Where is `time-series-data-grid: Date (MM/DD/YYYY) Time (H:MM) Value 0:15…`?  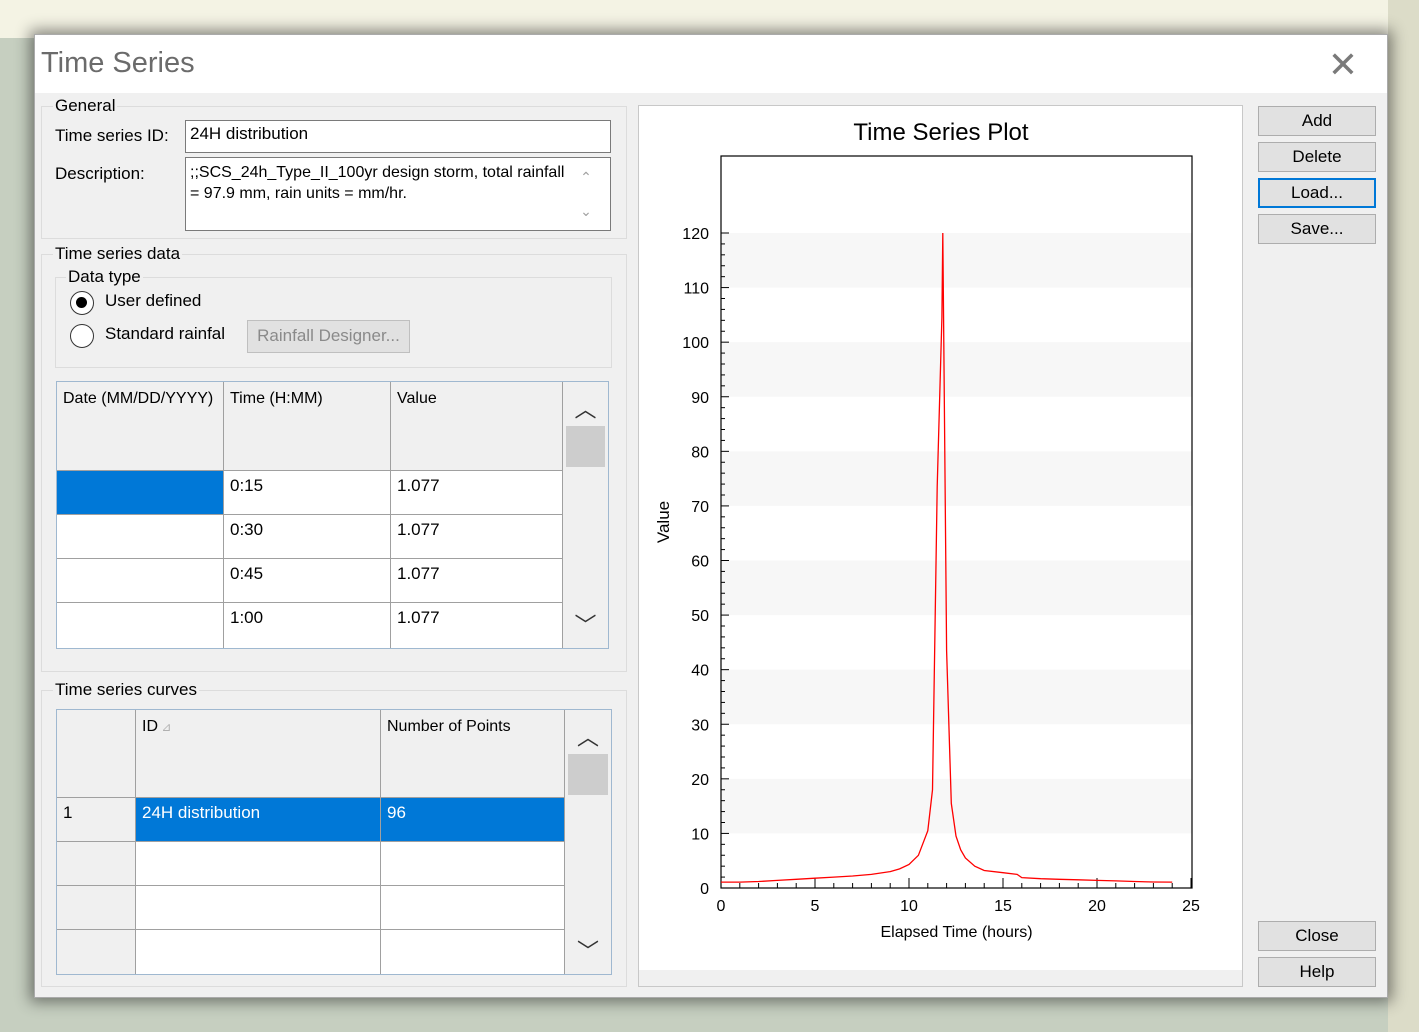 time-series-data-grid: Date (MM/DD/YYYY) Time (H:MM) Value 0:15… is located at coordinates (332, 515).